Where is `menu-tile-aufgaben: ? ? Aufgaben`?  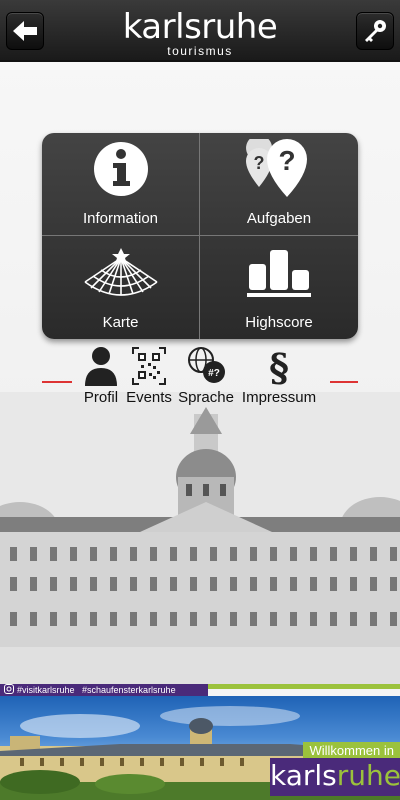 menu-tile-aufgaben: ? ? Aufgaben is located at coordinates (279, 184).